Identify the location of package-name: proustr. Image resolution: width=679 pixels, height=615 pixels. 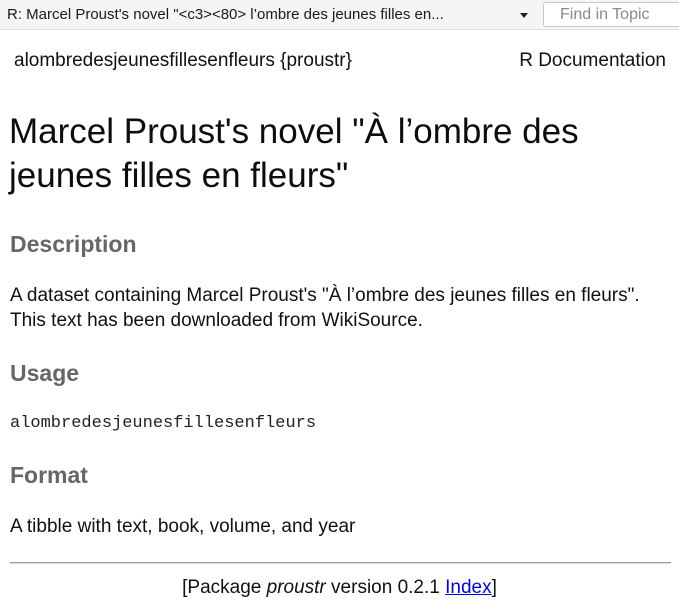
(296, 587).